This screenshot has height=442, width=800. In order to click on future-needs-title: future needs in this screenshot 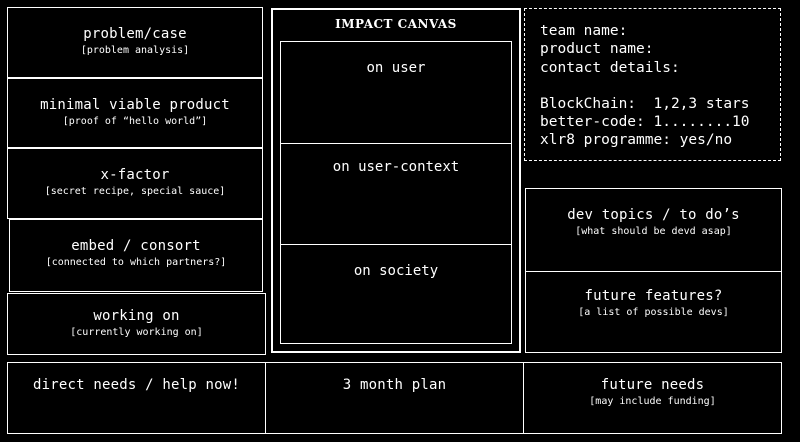, I will do `click(652, 385)`.